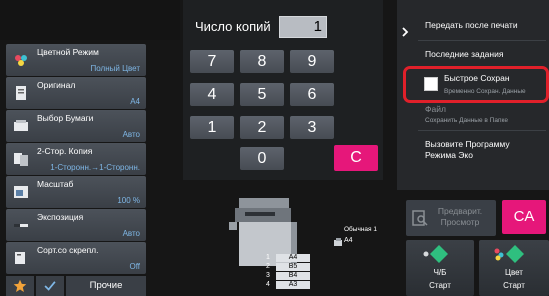 This screenshot has height=296, width=549. I want to click on key-4: 4, so click(212, 94).